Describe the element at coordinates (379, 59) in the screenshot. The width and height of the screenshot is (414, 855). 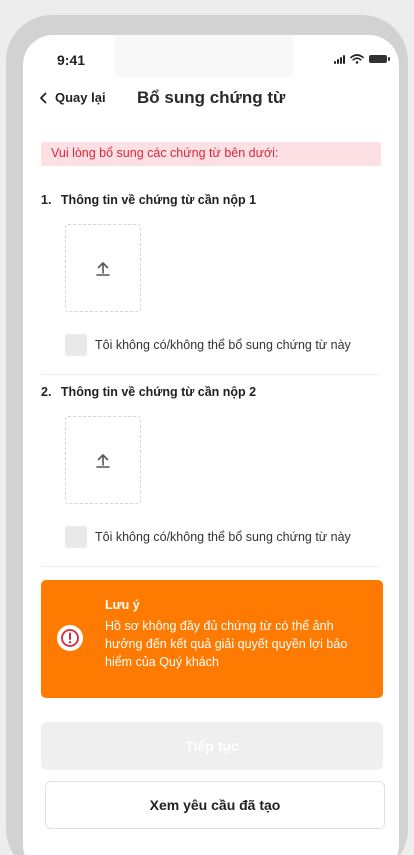
I see `battery-icon` at that location.